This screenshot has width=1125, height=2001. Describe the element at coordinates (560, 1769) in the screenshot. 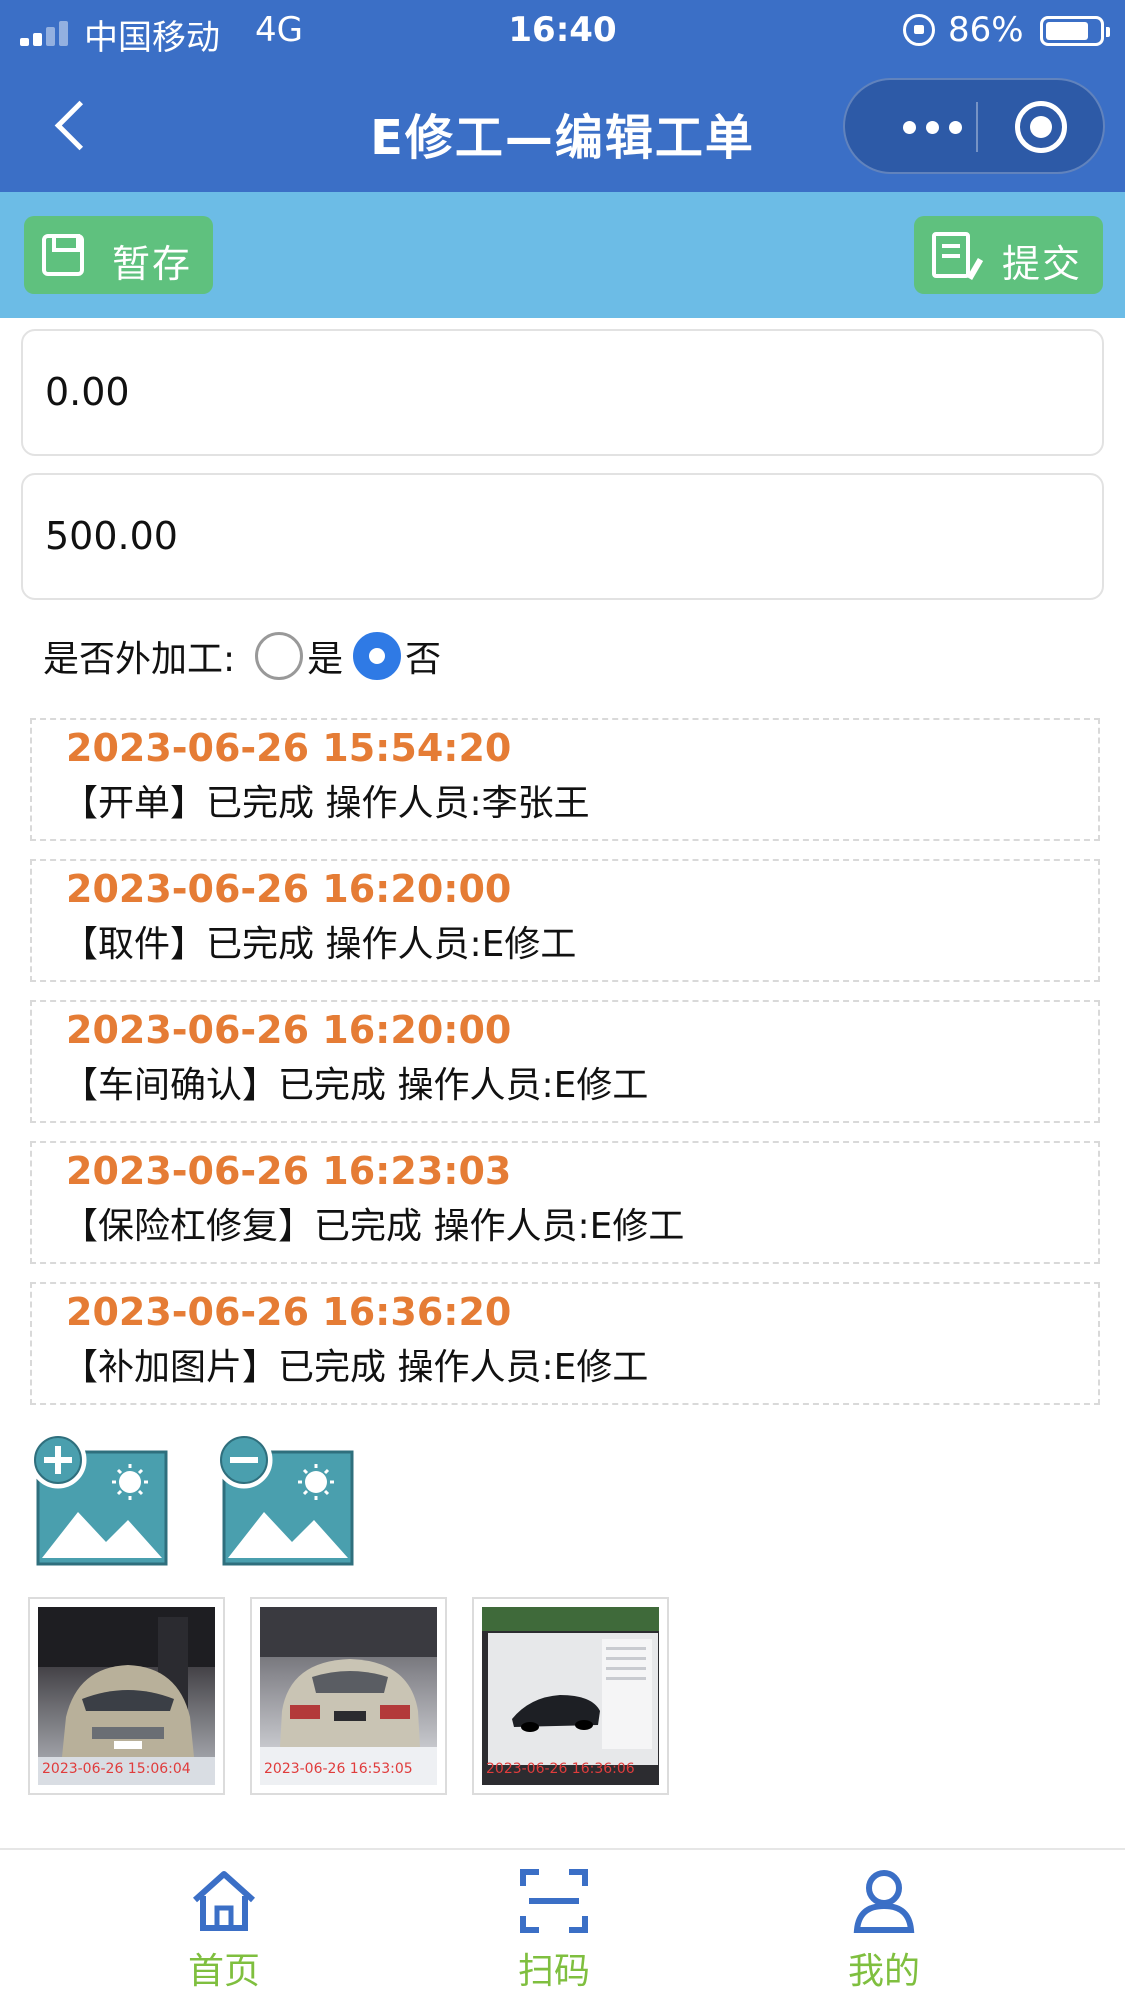

I see `photo-timestamp: 2023-06-26 16:36:06` at that location.